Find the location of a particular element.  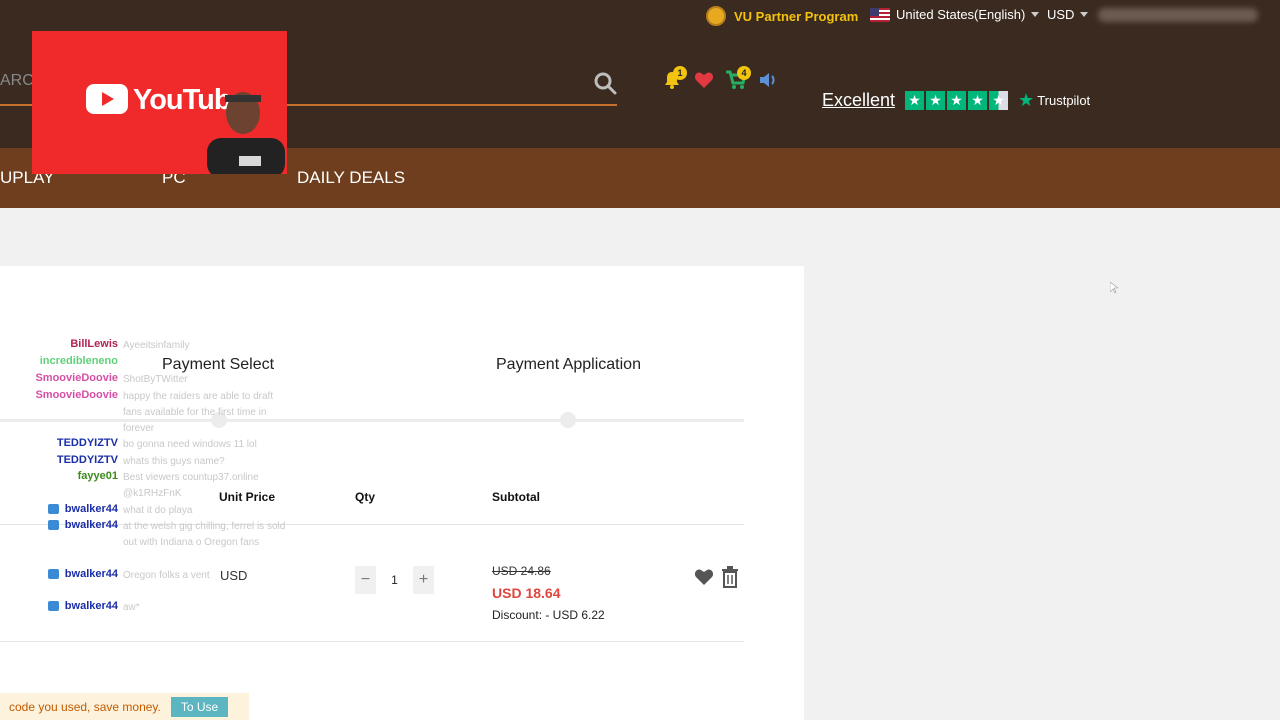

progress-dot is located at coordinates (568, 420).